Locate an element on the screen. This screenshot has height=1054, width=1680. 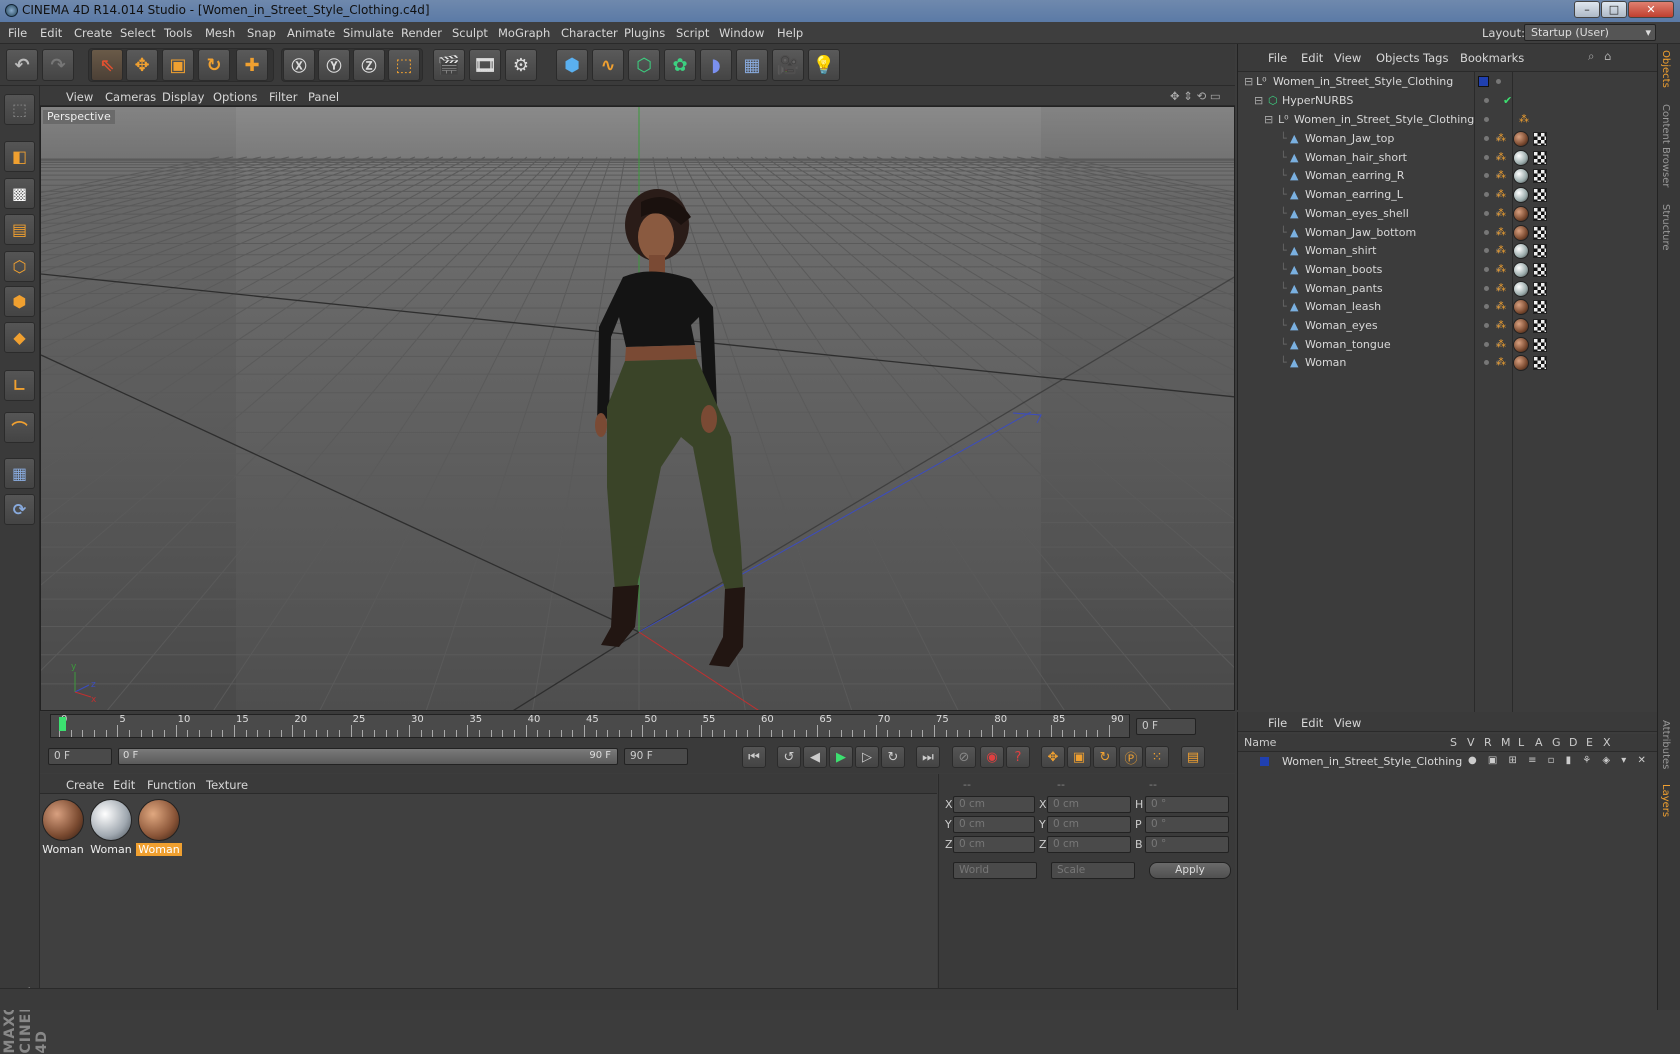
rotation-h-field: 0 ° is located at coordinates (1187, 804).